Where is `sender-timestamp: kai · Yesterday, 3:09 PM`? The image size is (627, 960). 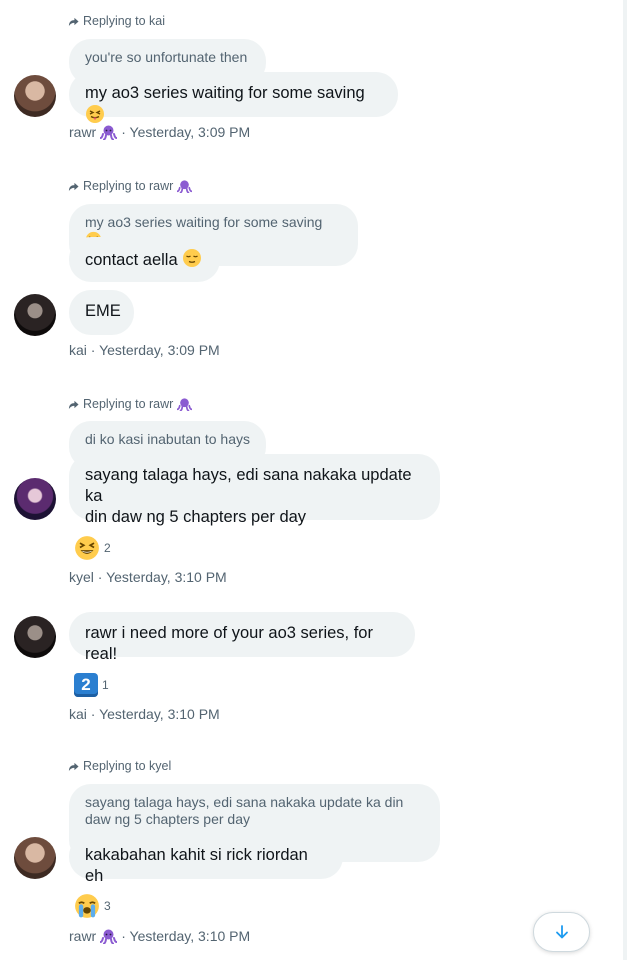 sender-timestamp: kai · Yesterday, 3:09 PM is located at coordinates (144, 350).